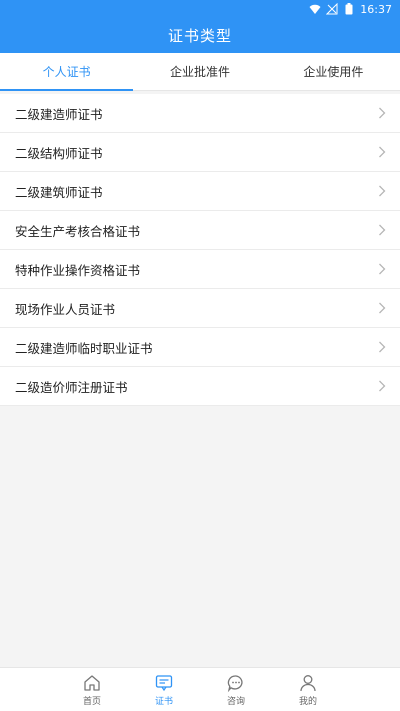 This screenshot has height=711, width=400. Describe the element at coordinates (91, 701) in the screenshot. I see `nav-label: 首页` at that location.